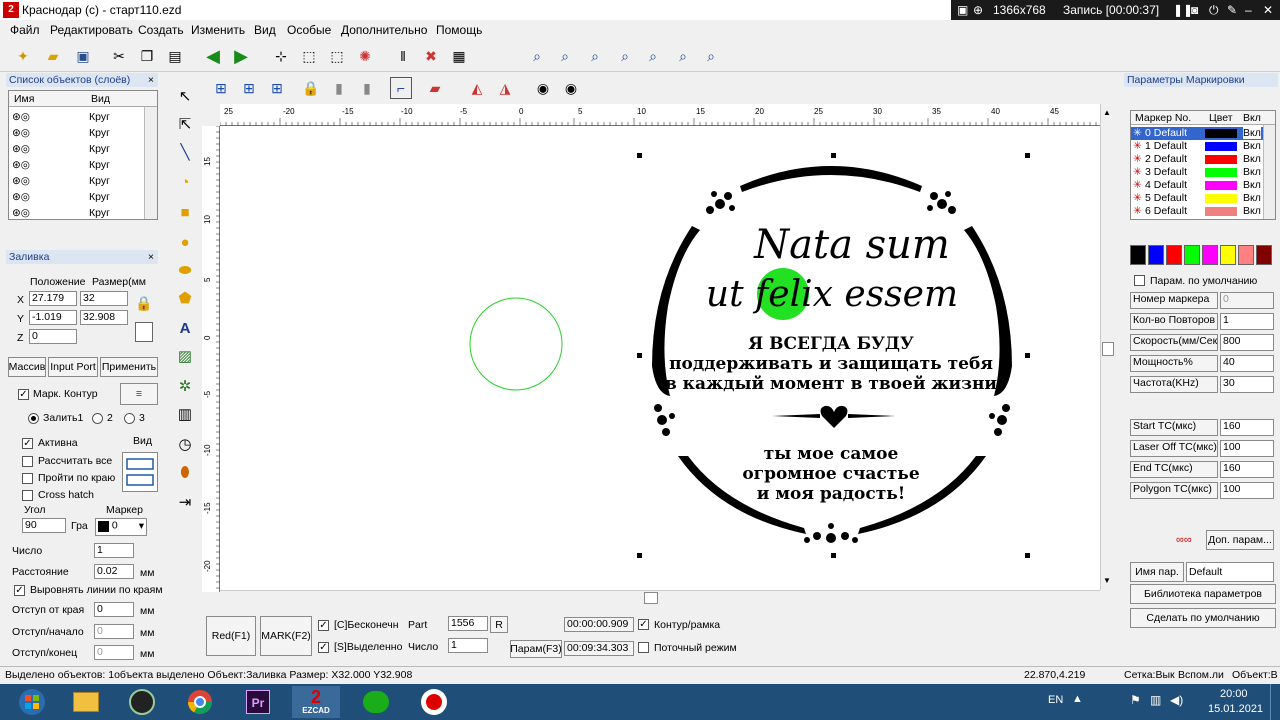 The width and height of the screenshot is (1280, 720). What do you see at coordinates (150, 163) in the screenshot?
I see `object-list-scrollbar` at bounding box center [150, 163].